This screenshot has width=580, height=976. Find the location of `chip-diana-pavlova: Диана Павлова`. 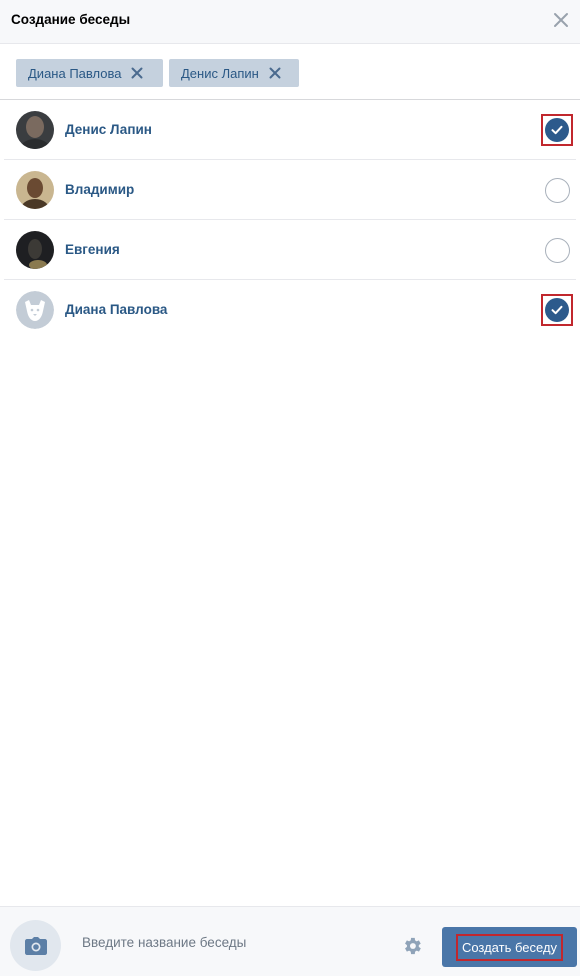

chip-diana-pavlova: Диана Павлова is located at coordinates (89, 73).